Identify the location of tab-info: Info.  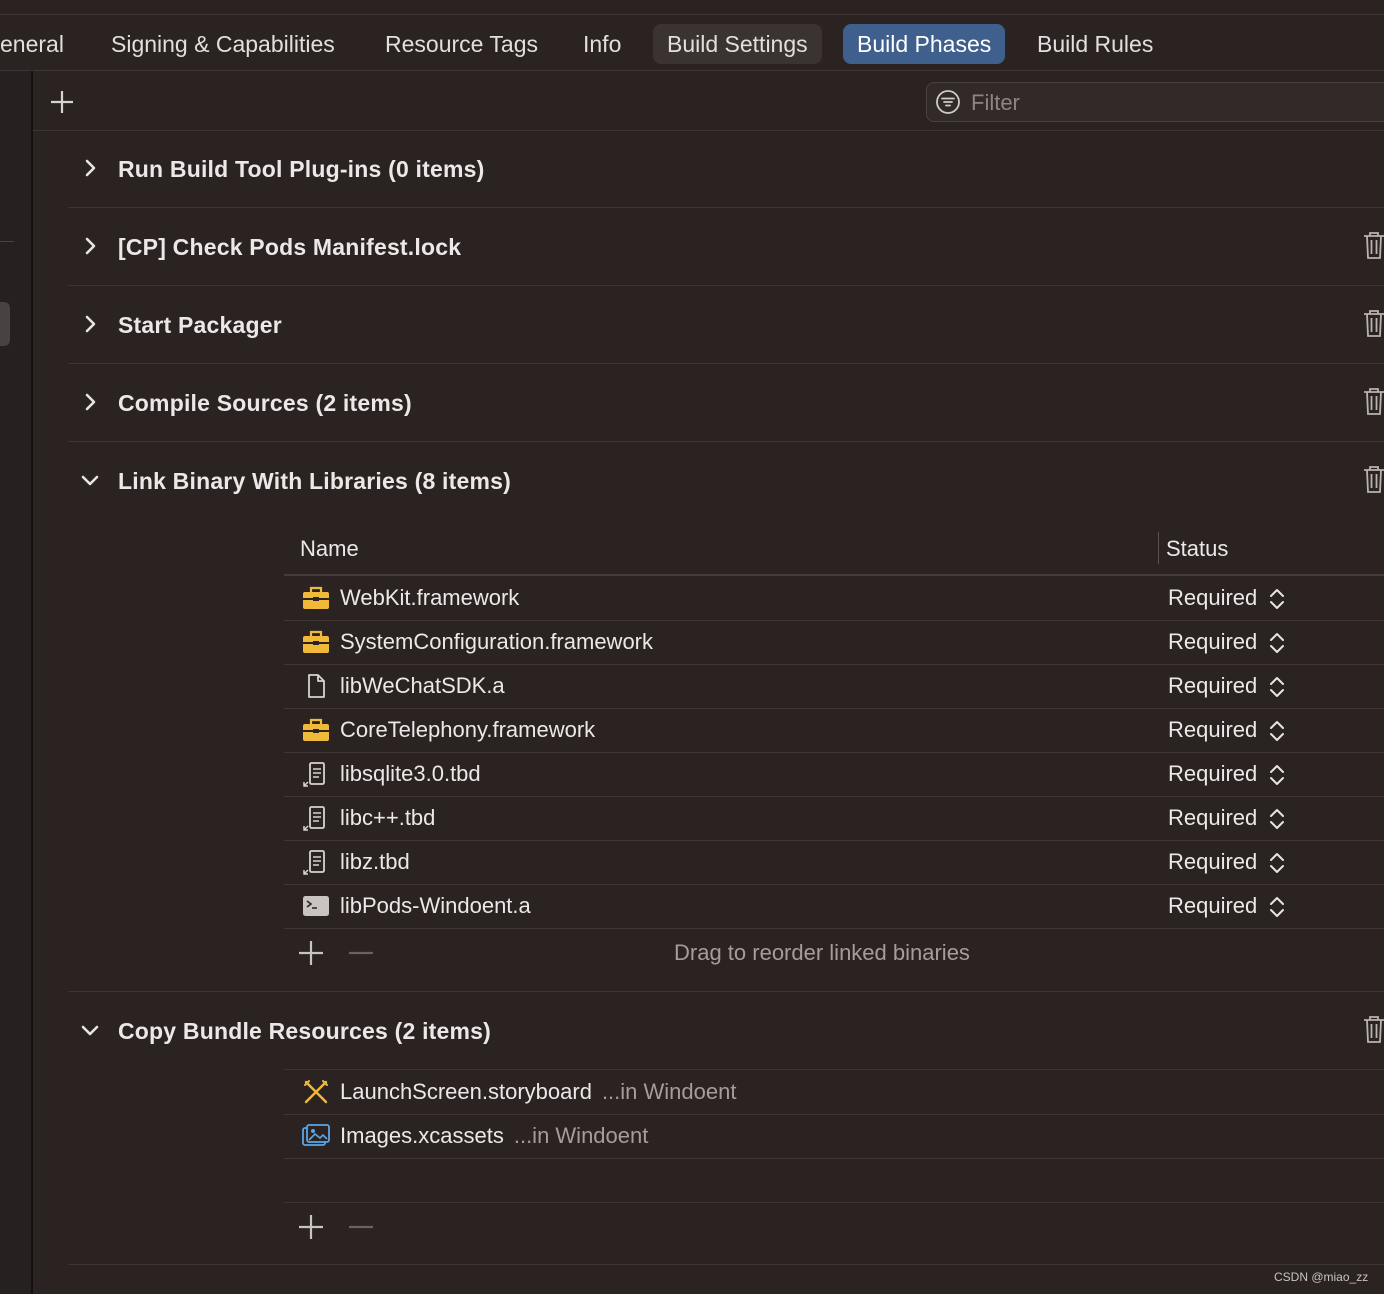
(602, 44).